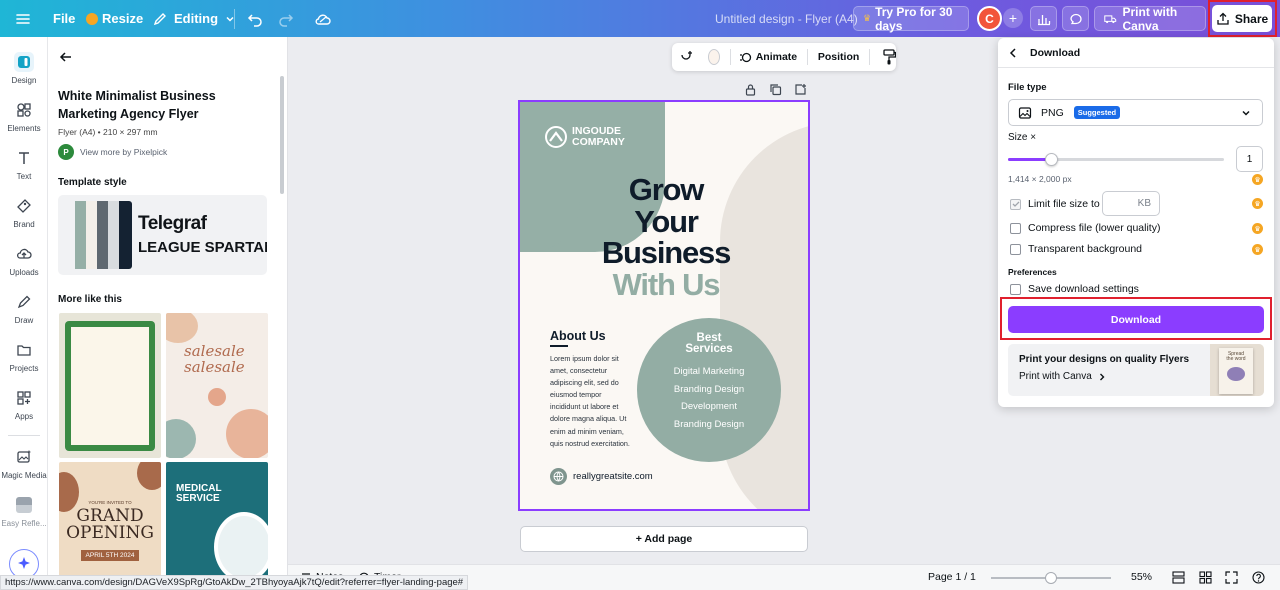 This screenshot has width=1280, height=590. What do you see at coordinates (1116, 159) in the screenshot?
I see `size-slider` at bounding box center [1116, 159].